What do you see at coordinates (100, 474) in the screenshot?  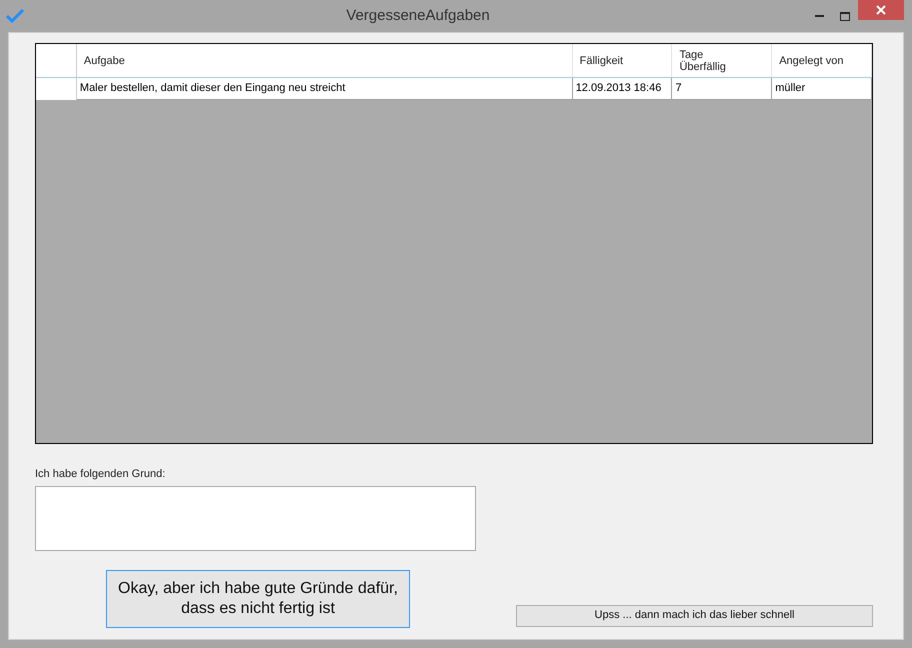 I see `reason-label: Ich habe folgenden Grund:` at bounding box center [100, 474].